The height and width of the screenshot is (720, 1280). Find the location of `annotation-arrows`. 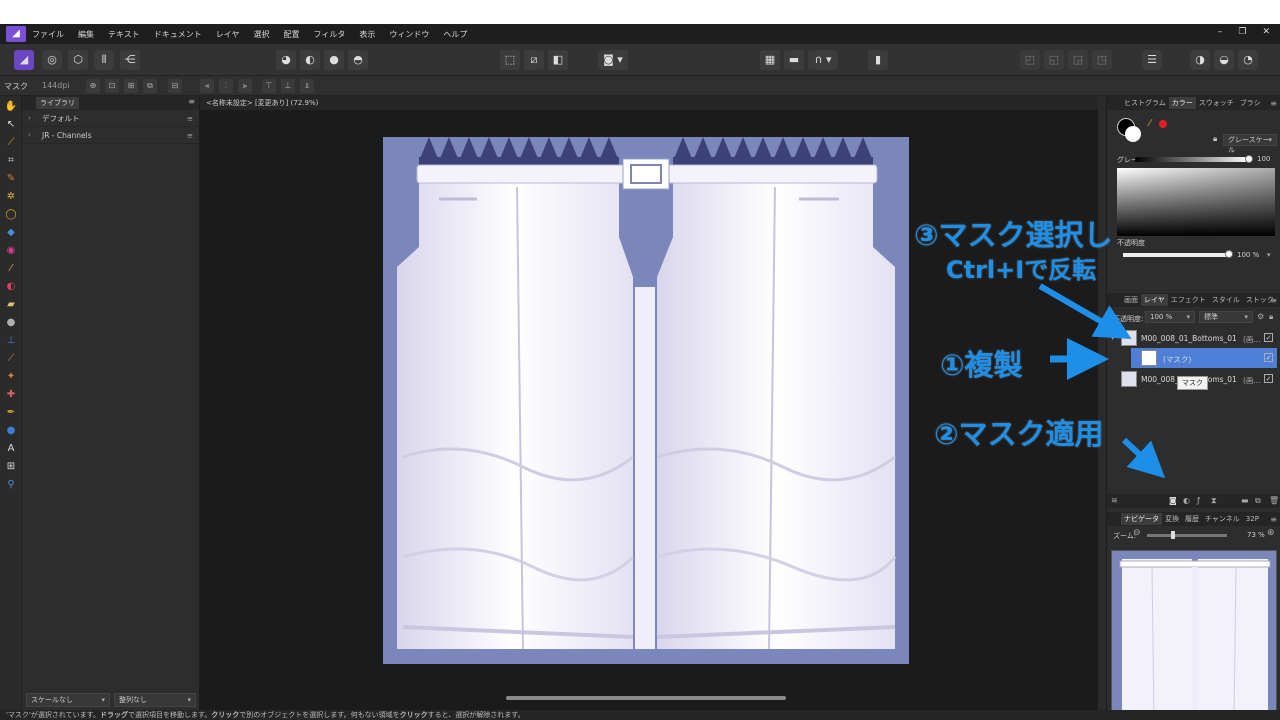

annotation-arrows is located at coordinates (1102, 381).